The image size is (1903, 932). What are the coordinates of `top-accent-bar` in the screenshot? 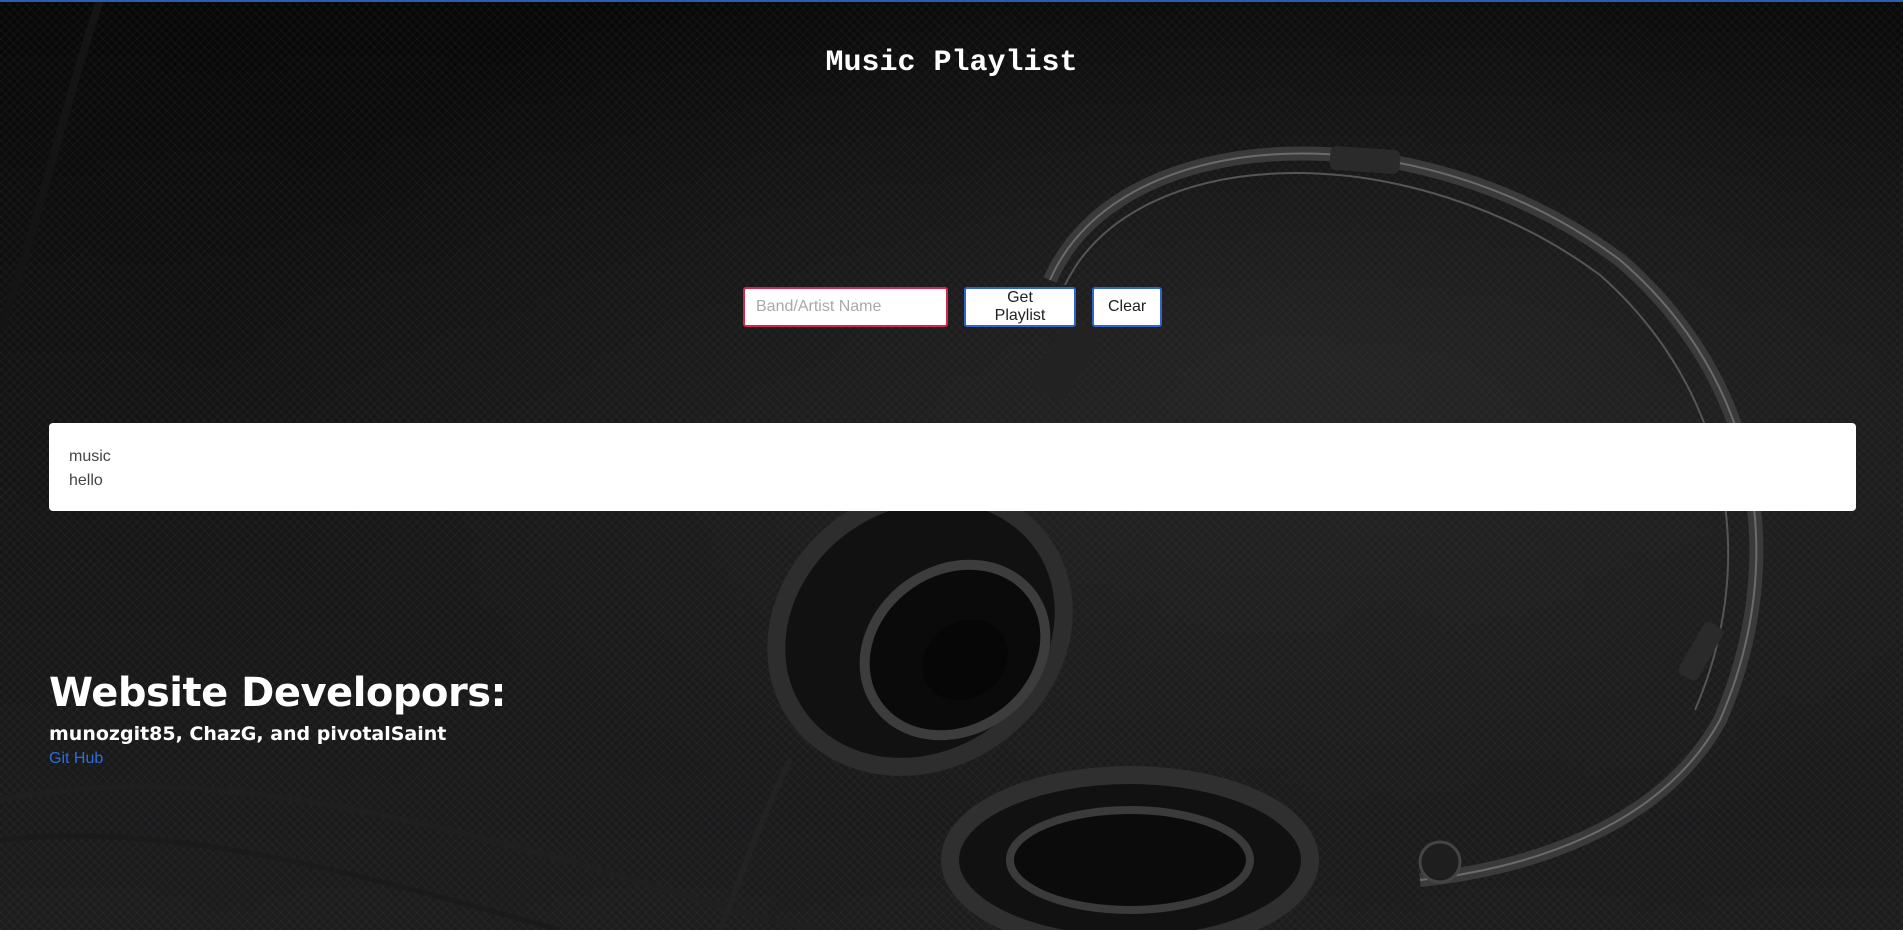 It's located at (951, 1).